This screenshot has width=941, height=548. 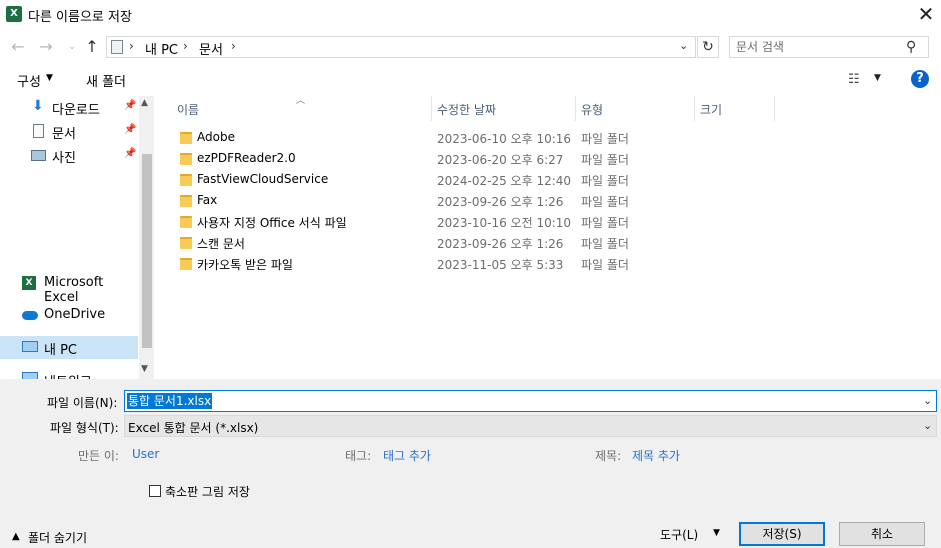 What do you see at coordinates (161, 48) in the screenshot?
I see `breadcrumb-this-pc: 내 PC` at bounding box center [161, 48].